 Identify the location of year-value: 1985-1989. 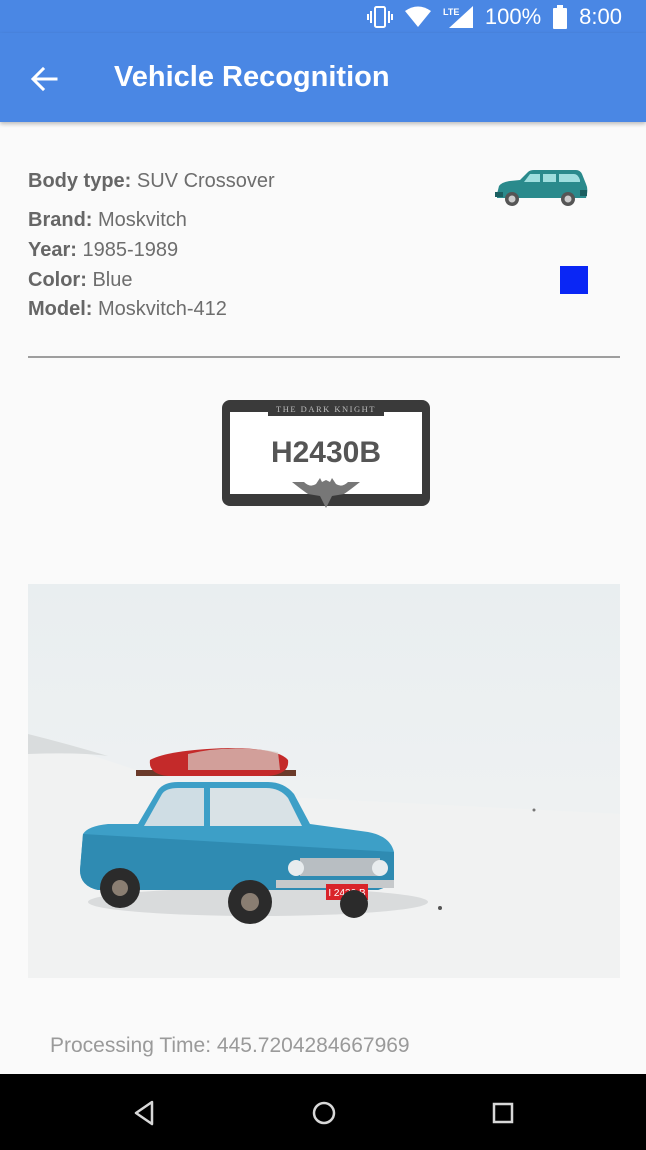
(127, 250).